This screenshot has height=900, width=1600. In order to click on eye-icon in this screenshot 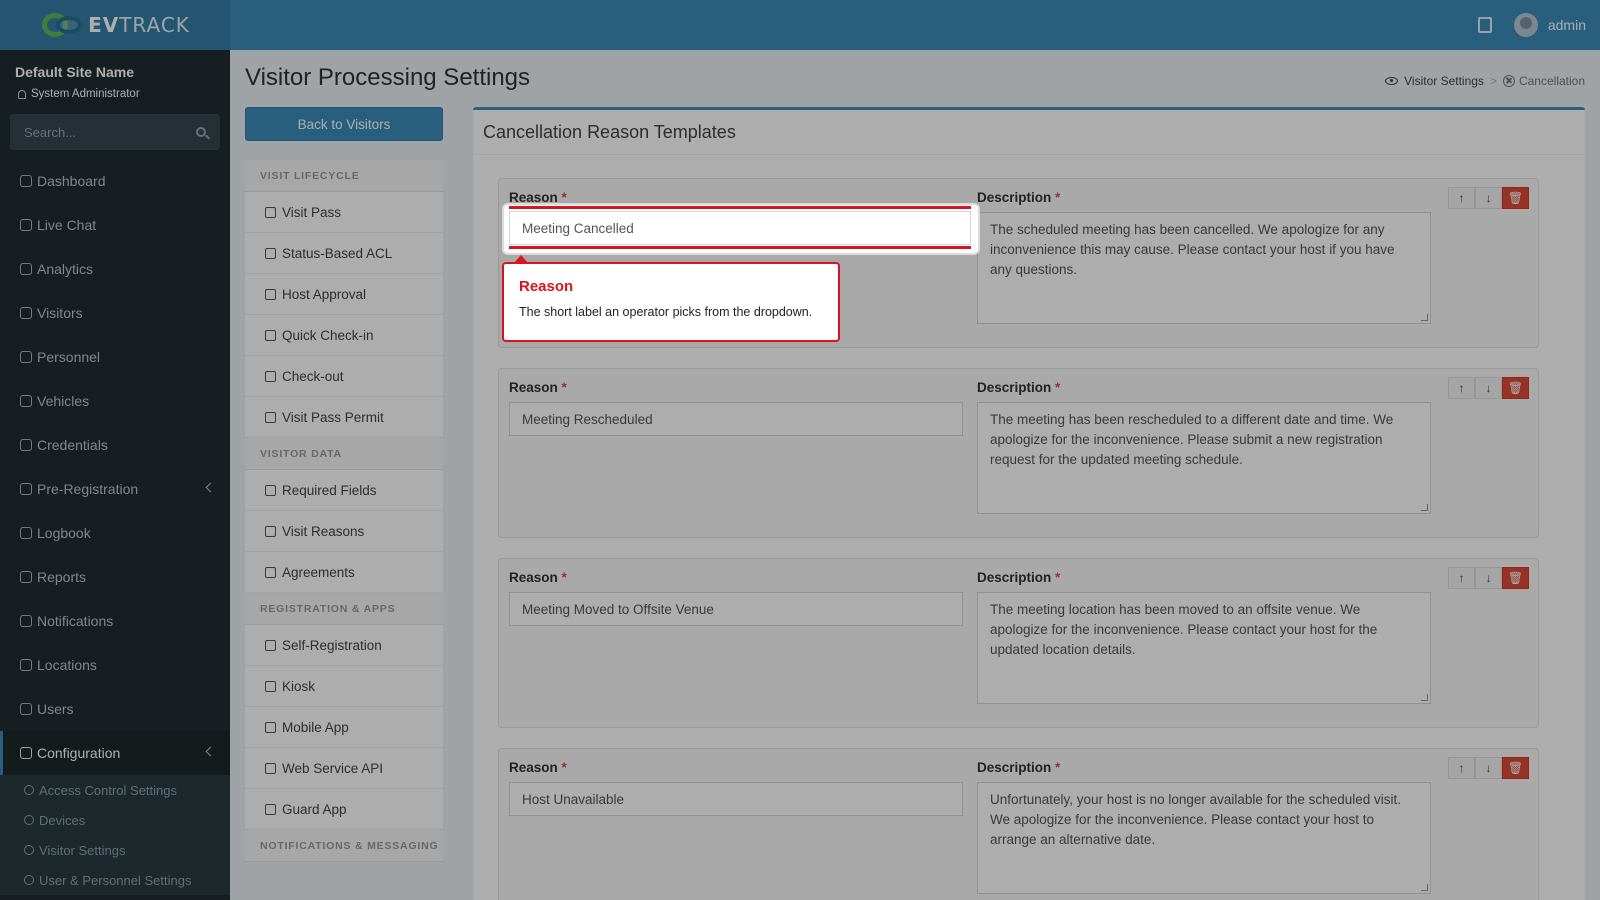, I will do `click(26, 313)`.